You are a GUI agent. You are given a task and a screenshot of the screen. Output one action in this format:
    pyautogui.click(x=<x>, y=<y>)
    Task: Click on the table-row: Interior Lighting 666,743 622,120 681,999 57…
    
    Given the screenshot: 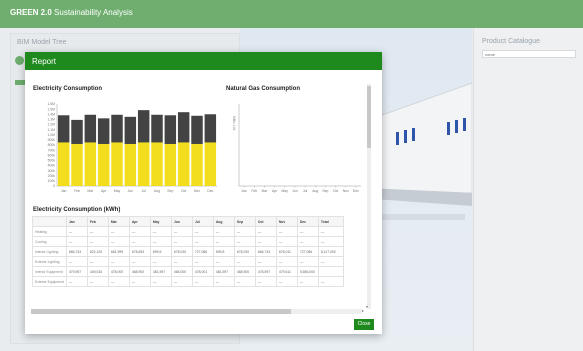 What is the action you would take?
    pyautogui.click(x=188, y=251)
    